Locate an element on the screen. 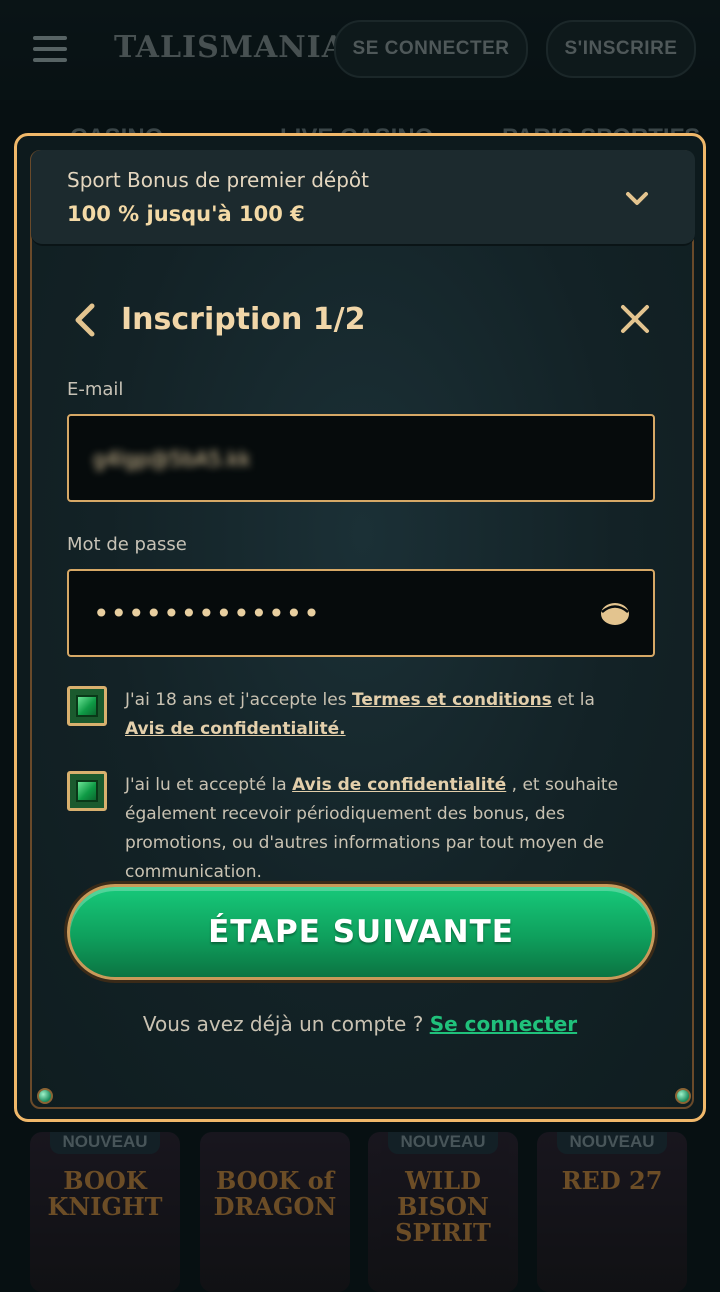 Image resolution: width=720 pixels, height=1292 pixels. email-field is located at coordinates (361, 458).